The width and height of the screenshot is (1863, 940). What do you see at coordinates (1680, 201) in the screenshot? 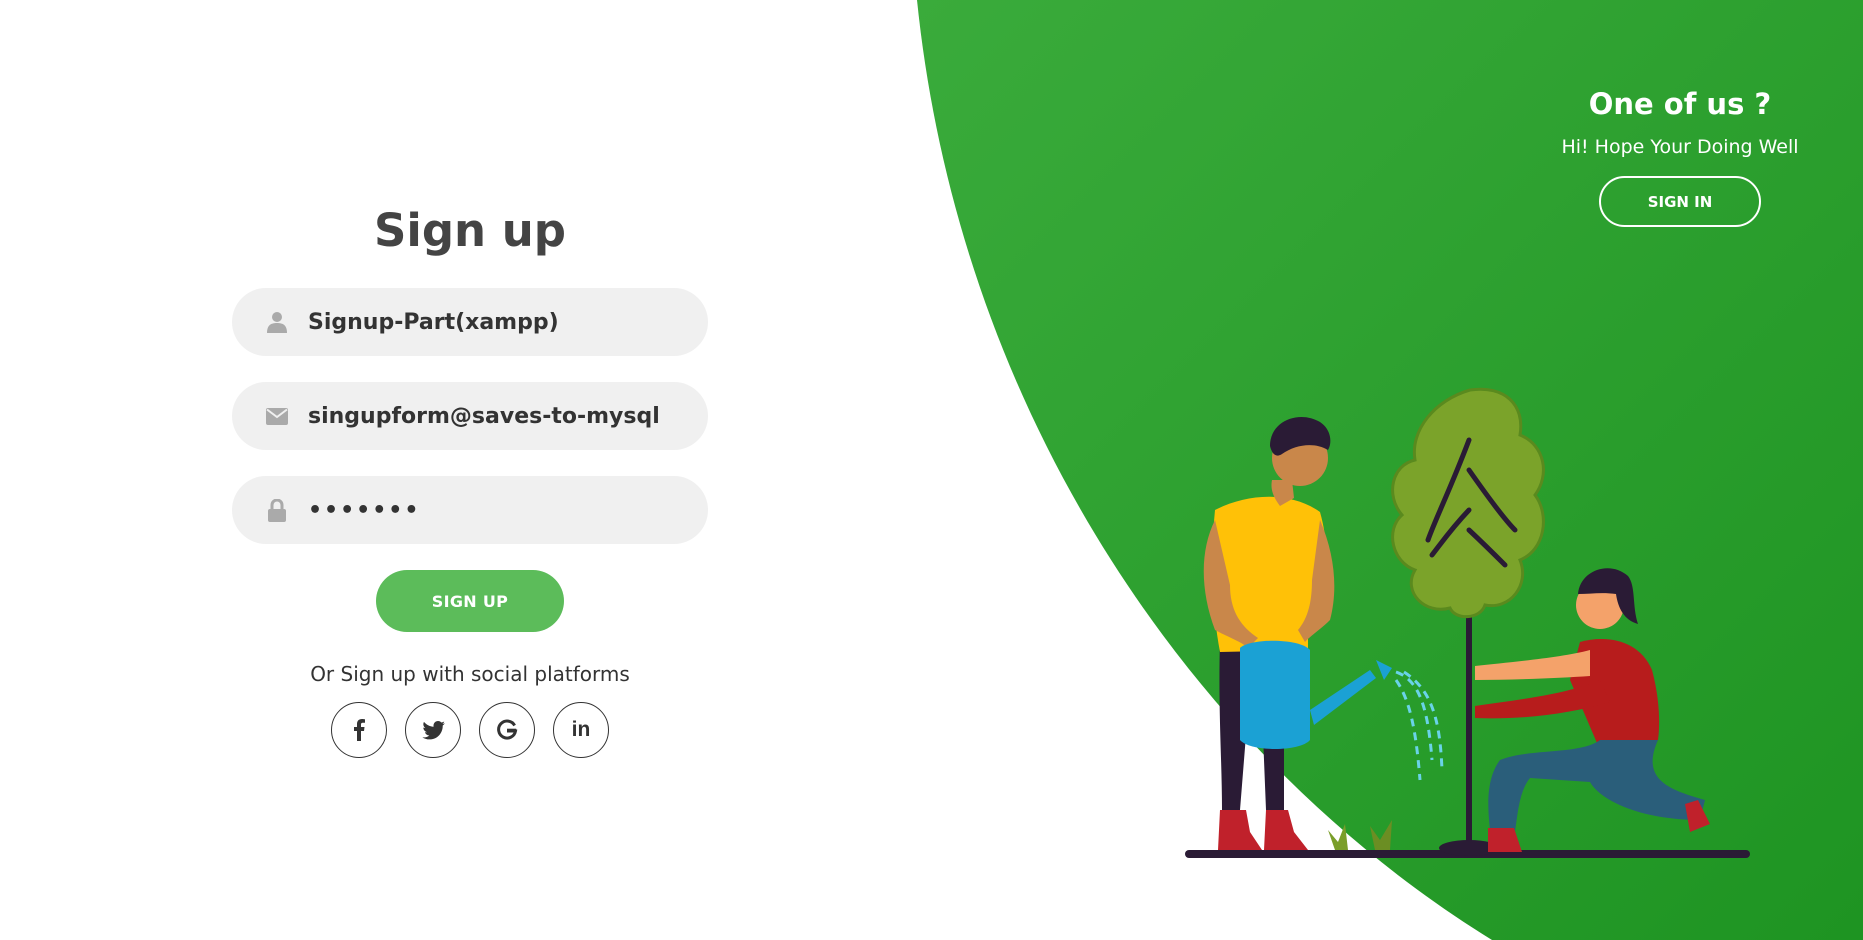
I see `signin-button: SIGN IN` at bounding box center [1680, 201].